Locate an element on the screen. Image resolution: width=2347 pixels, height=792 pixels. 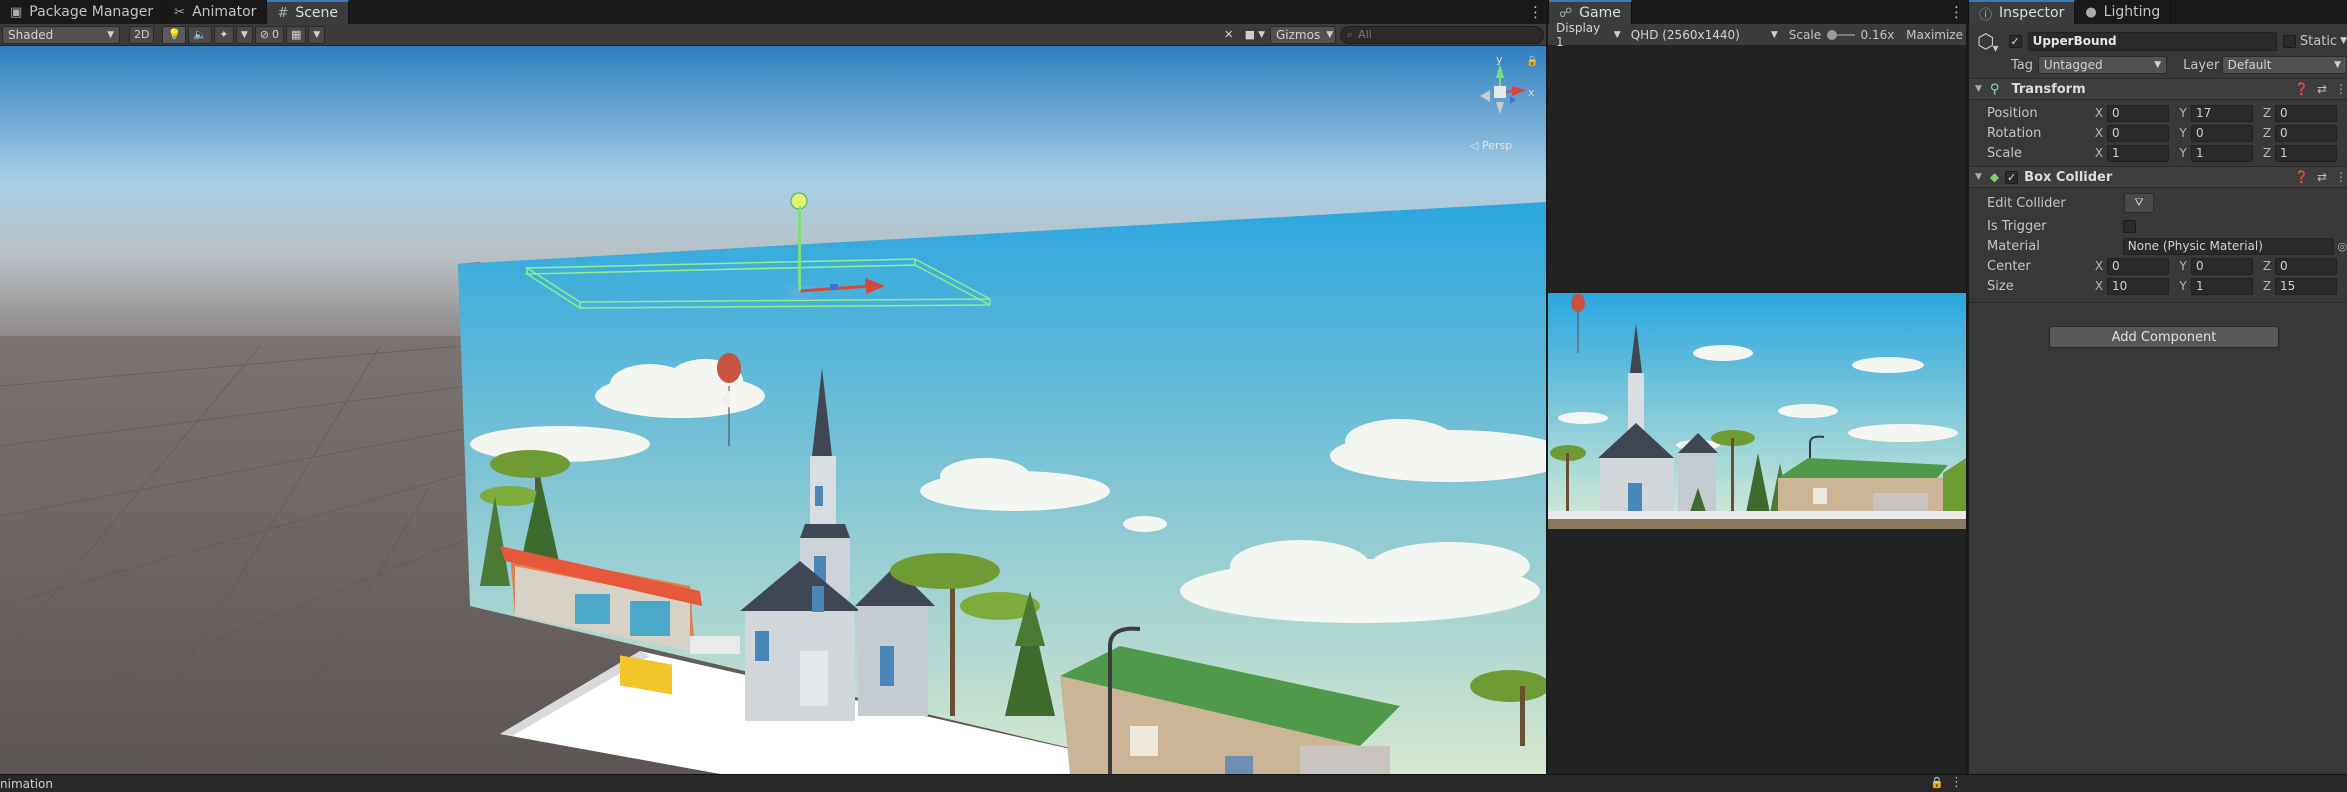
object-active-checkbox: ✓ is located at coordinates (2015, 41).